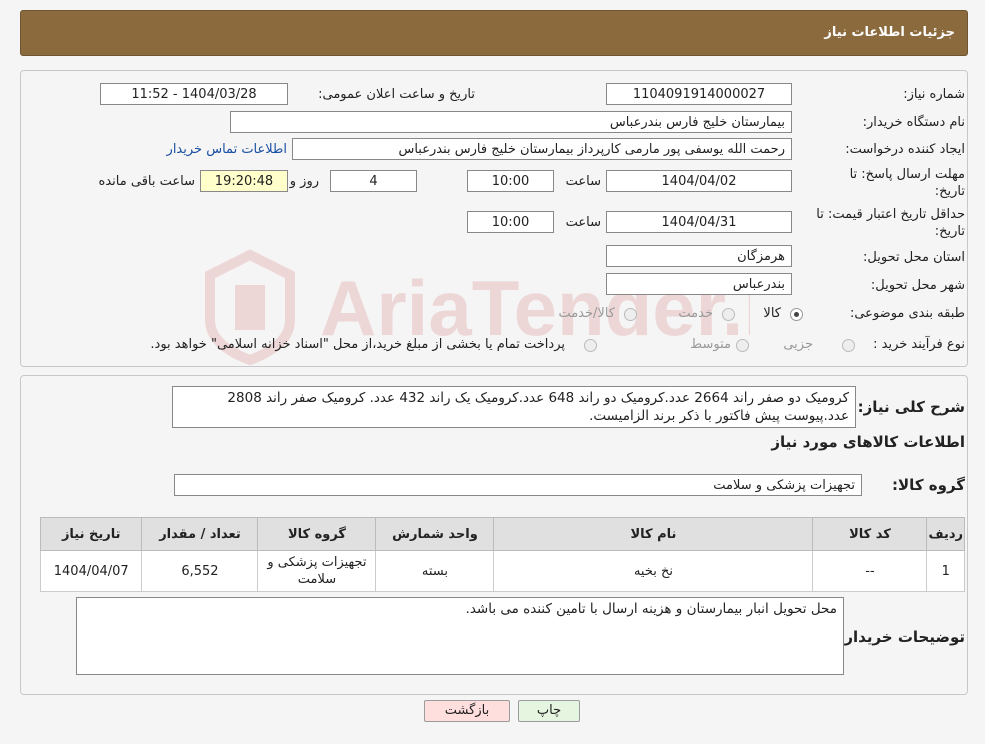 This screenshot has width=985, height=744. I want to click on need-number-field: 1104091914000027, so click(699, 94).